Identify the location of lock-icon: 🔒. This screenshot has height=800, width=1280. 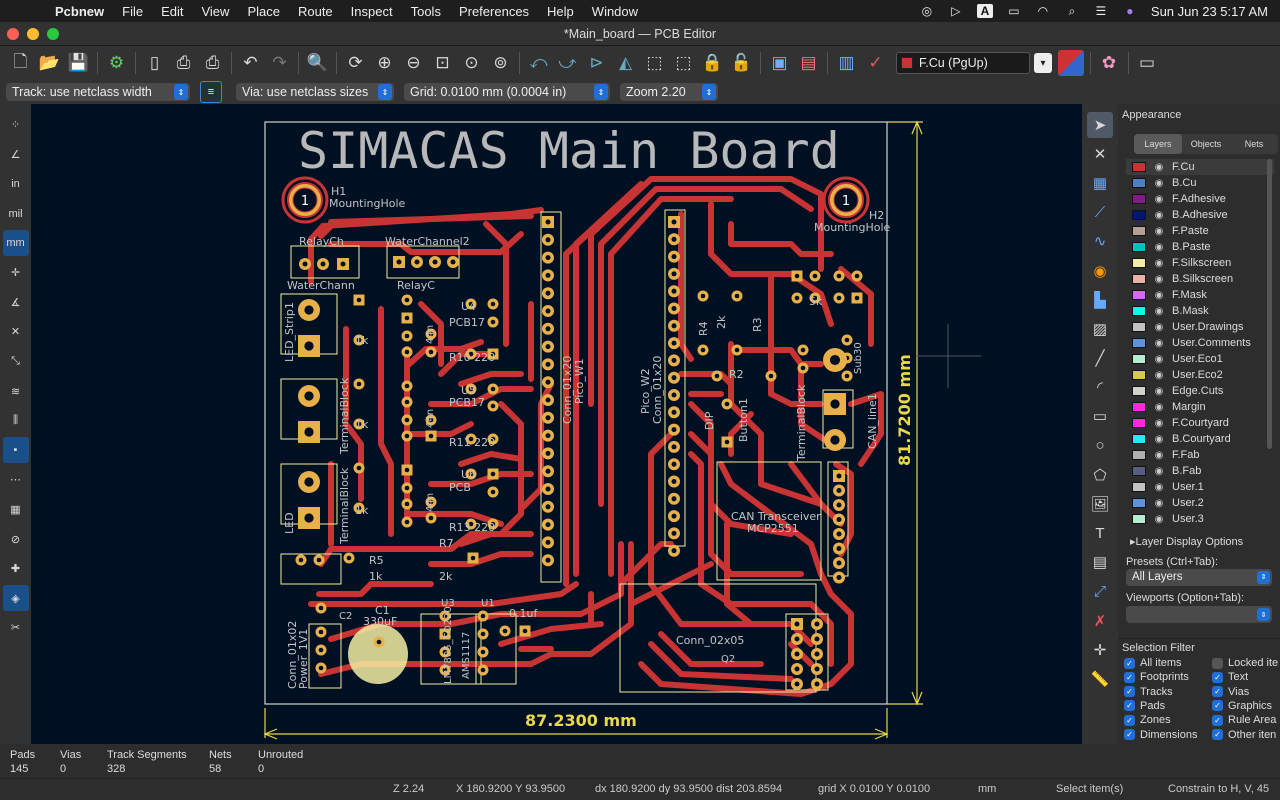
(713, 63).